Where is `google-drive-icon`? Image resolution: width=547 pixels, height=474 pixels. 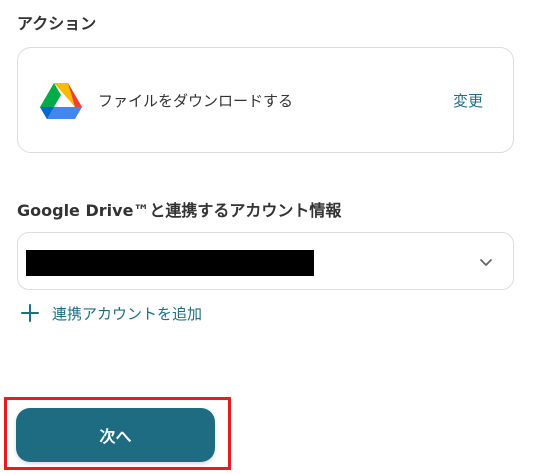 google-drive-icon is located at coordinates (61, 101).